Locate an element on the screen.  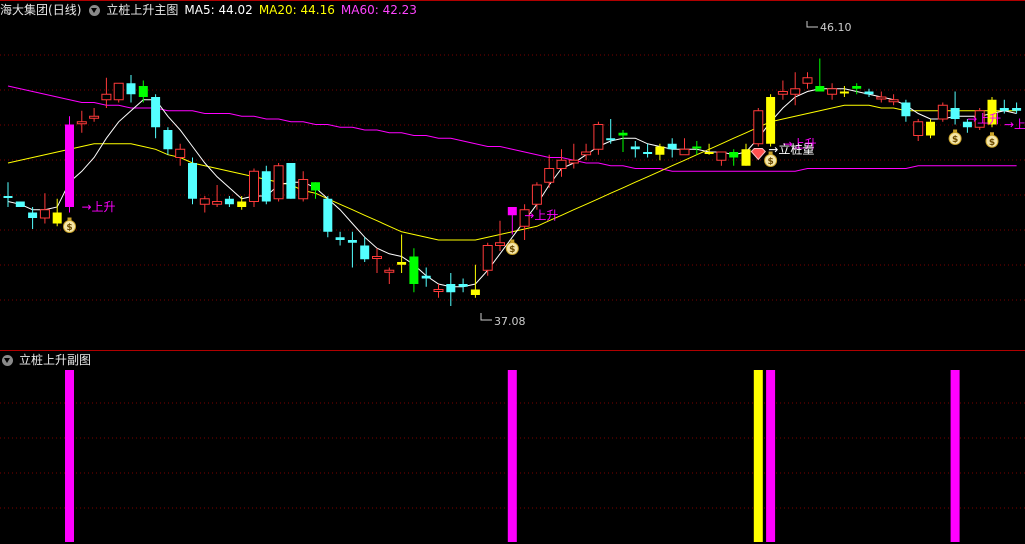
high-marker-label: 46.10 is located at coordinates (836, 27).